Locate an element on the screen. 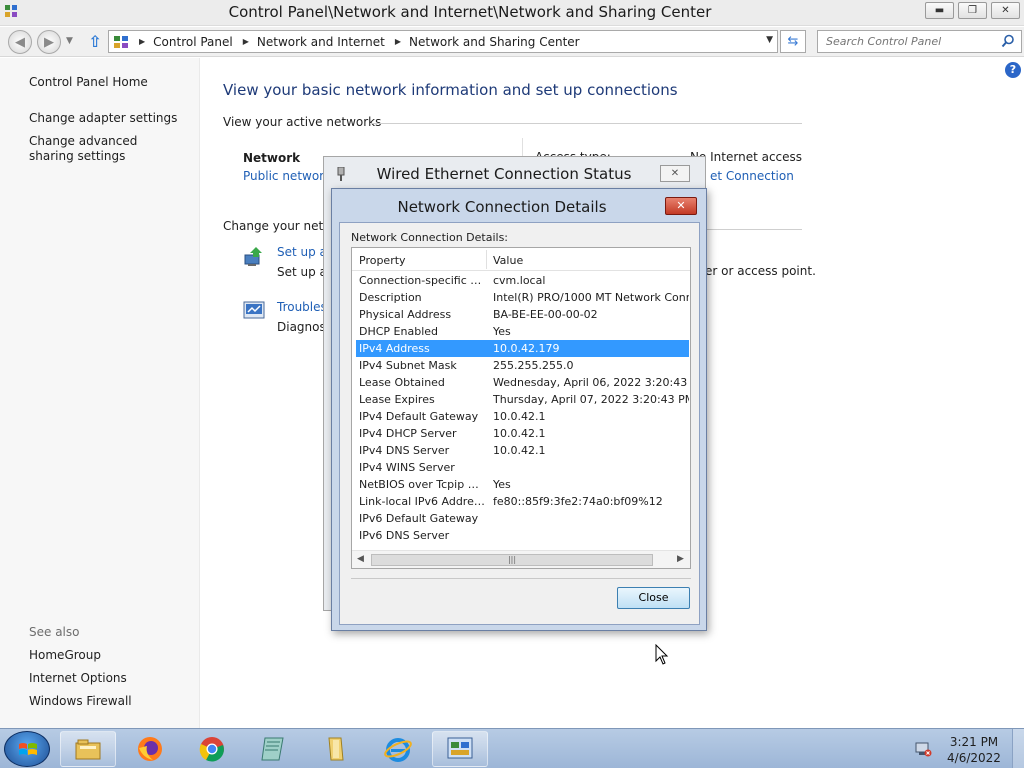  list-item: IPv6 DNS Server is located at coordinates (521, 535).